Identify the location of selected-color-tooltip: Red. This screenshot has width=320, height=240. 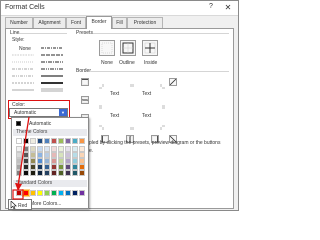
(20, 204).